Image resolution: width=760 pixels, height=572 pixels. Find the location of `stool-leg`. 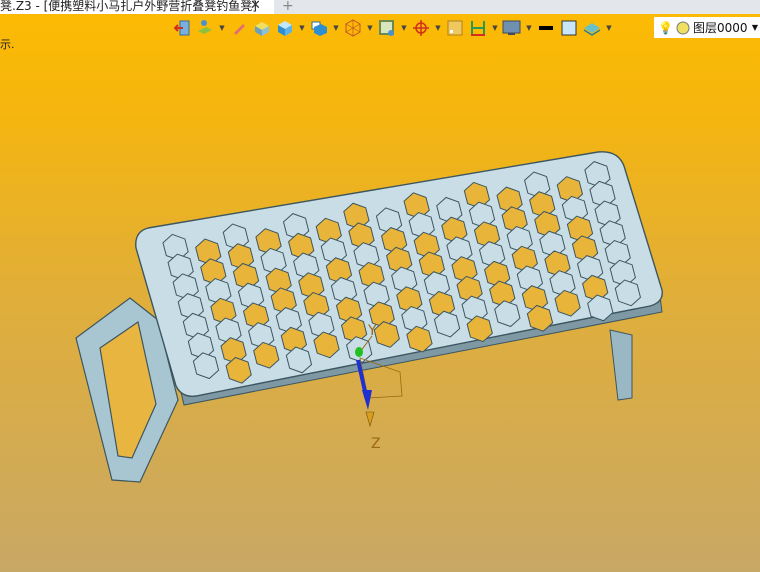

stool-leg is located at coordinates (621, 365).